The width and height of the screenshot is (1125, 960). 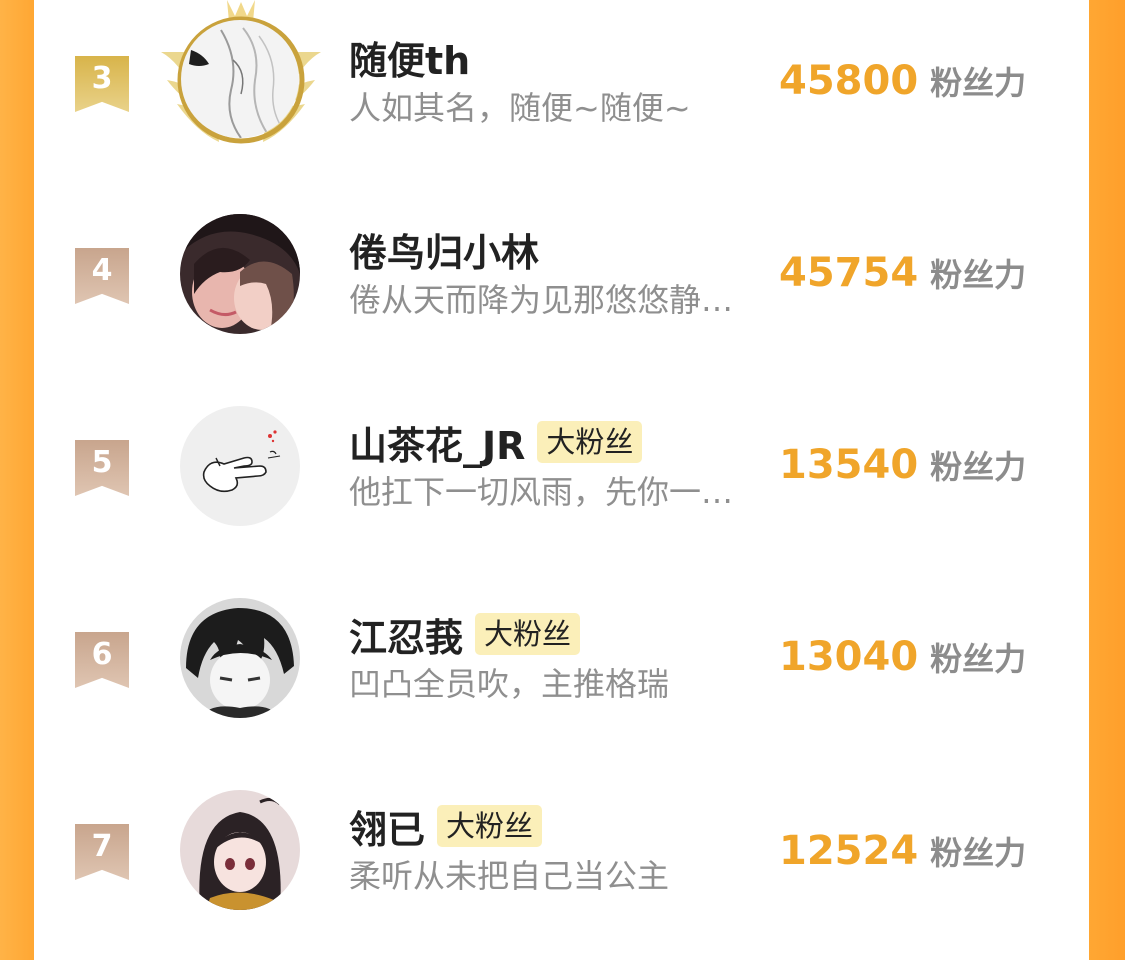 What do you see at coordinates (102, 846) in the screenshot?
I see `rank-number: 7` at bounding box center [102, 846].